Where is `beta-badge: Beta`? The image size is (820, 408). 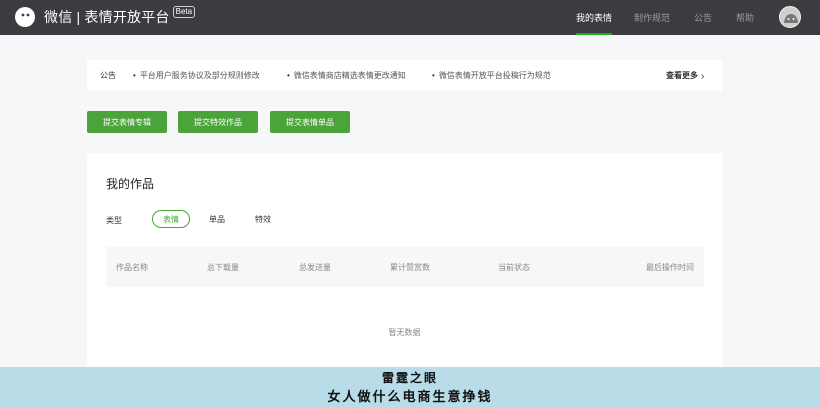
beta-badge: Beta is located at coordinates (184, 12).